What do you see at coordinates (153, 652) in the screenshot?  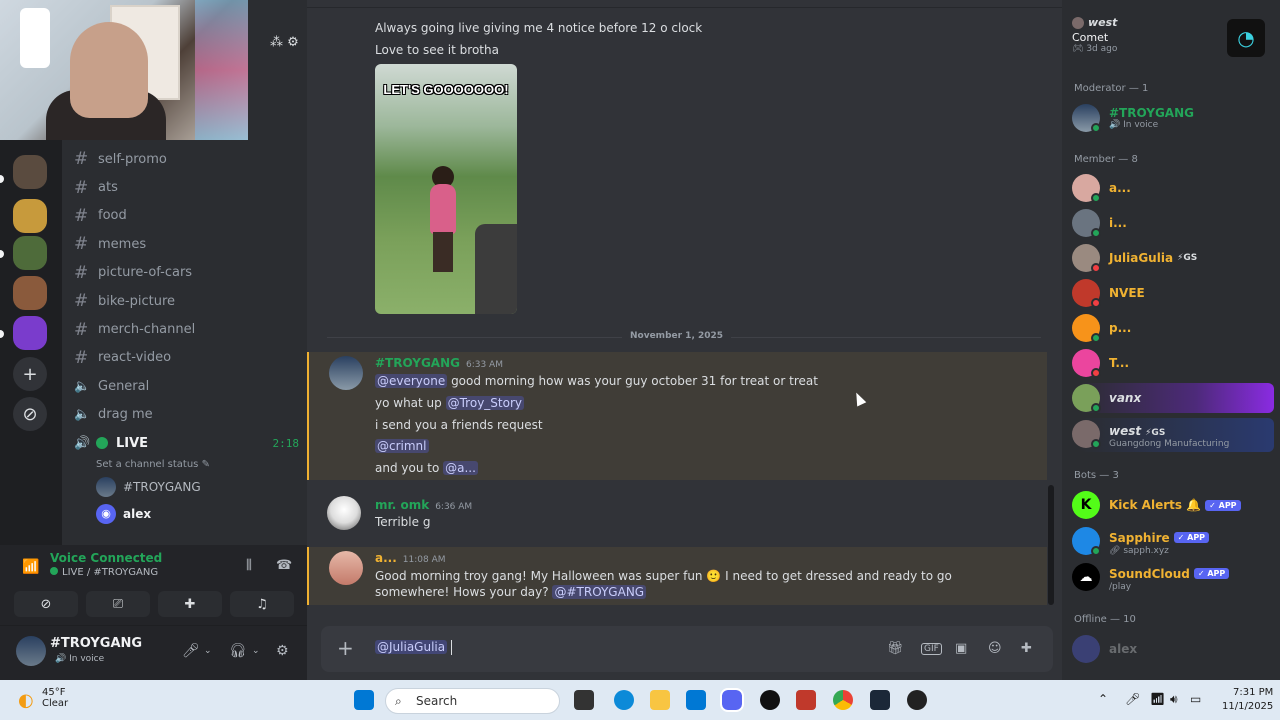 I see `user-panel: #TROYGANG 🔊 In voice 🎤︎ ⌄ 🎧︎ ⌄ ⚙` at bounding box center [153, 652].